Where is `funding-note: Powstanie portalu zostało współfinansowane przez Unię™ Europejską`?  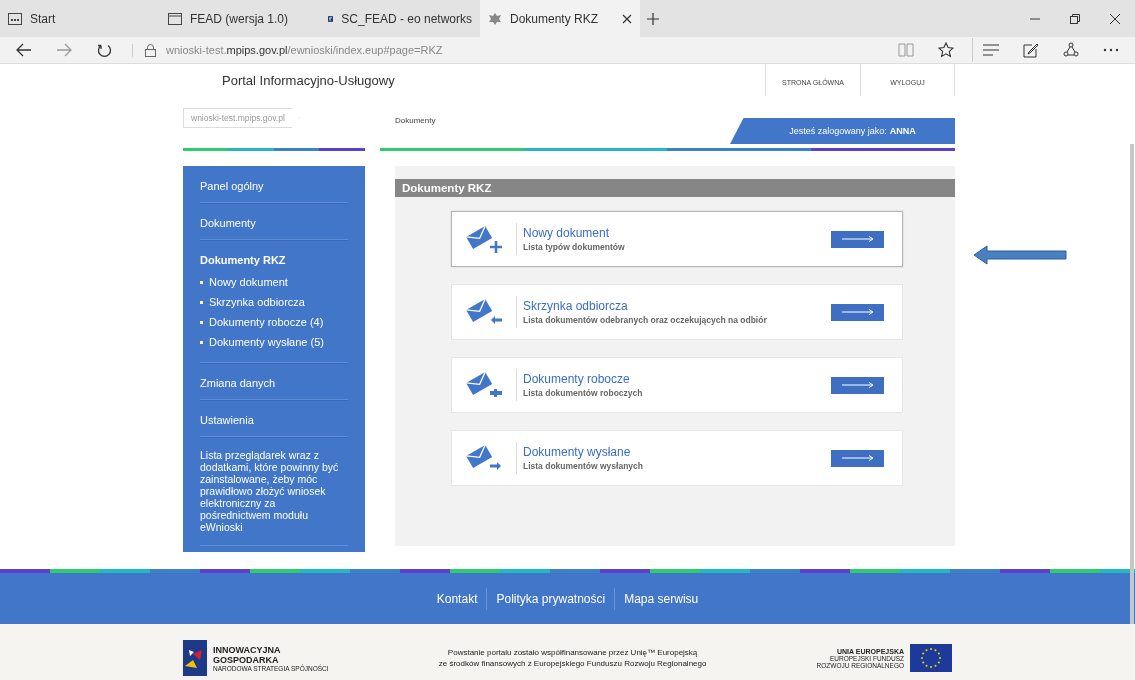
funding-note: Powstanie portalu zostało współfinansowane przez Unię™ Europejską is located at coordinates (572, 652).